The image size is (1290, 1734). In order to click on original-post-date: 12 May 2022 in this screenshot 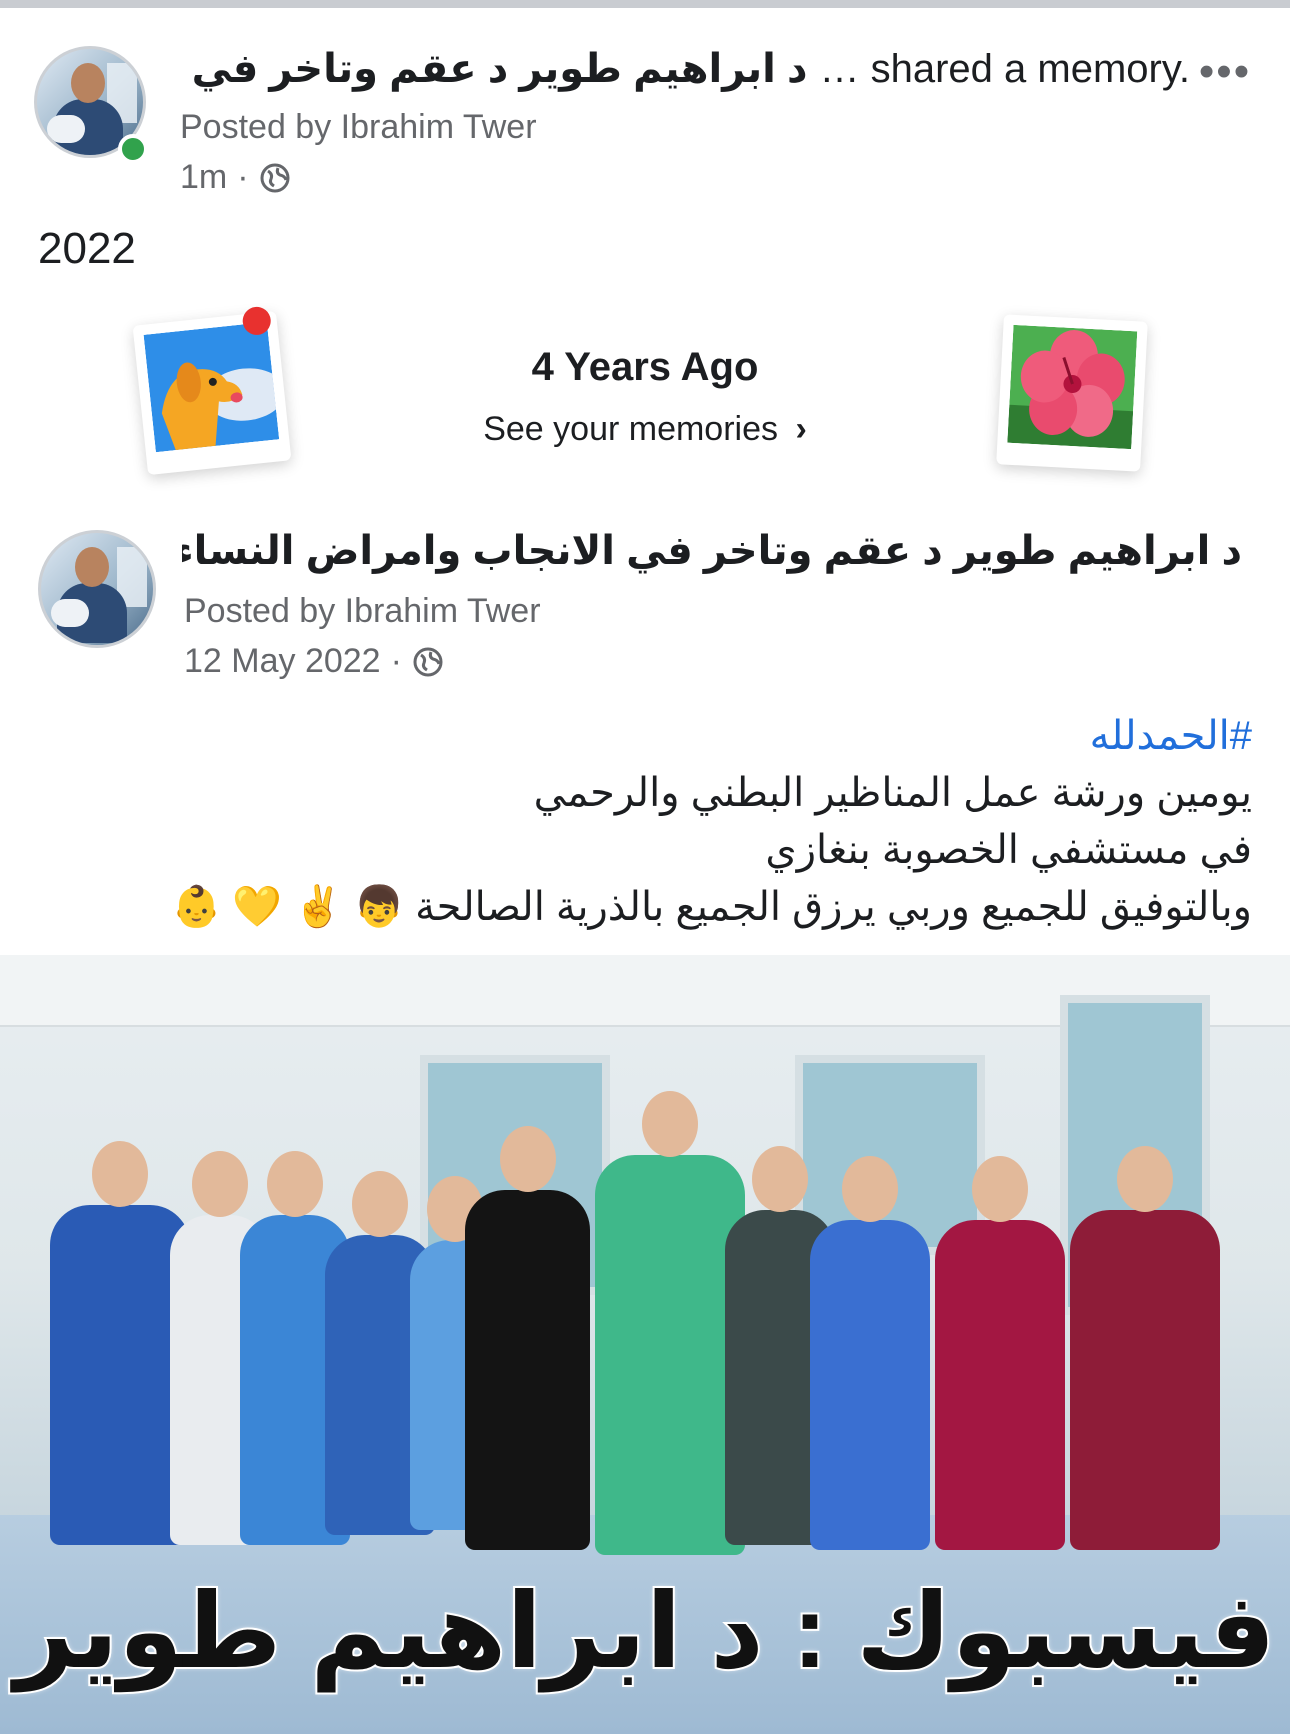, I will do `click(282, 661)`.